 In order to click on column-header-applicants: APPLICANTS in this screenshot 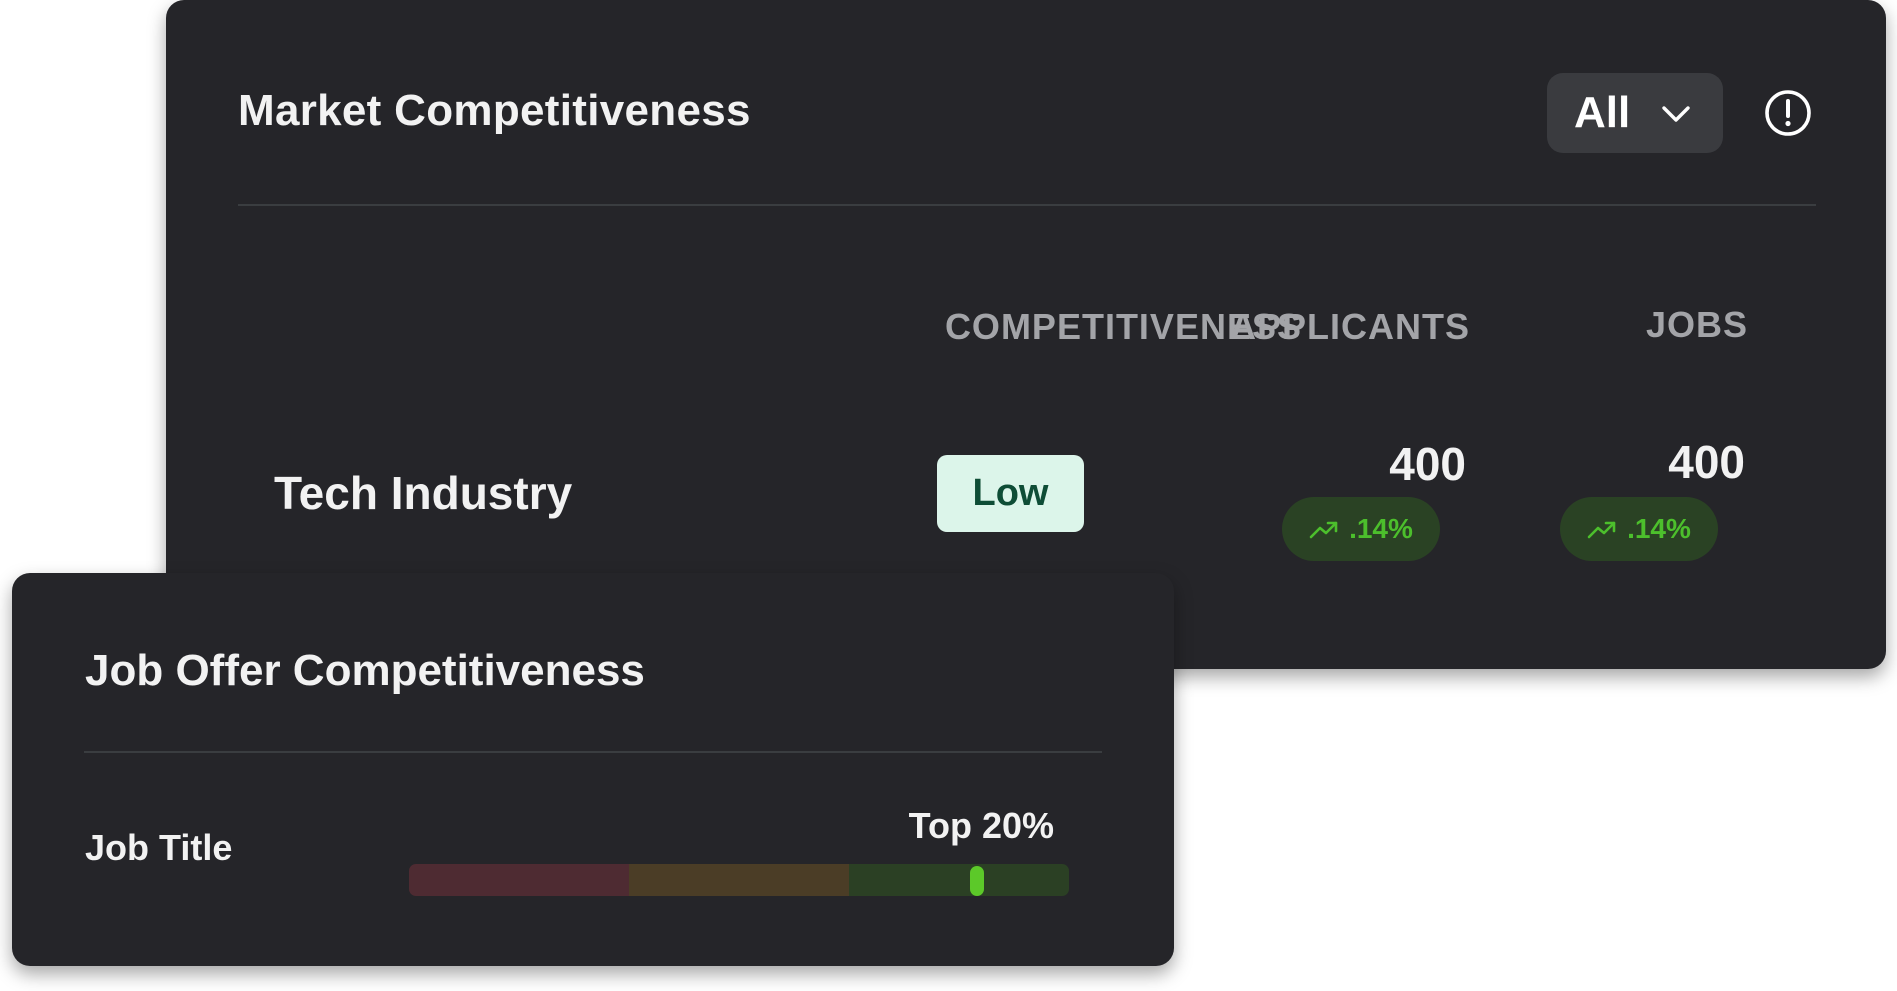, I will do `click(1349, 326)`.